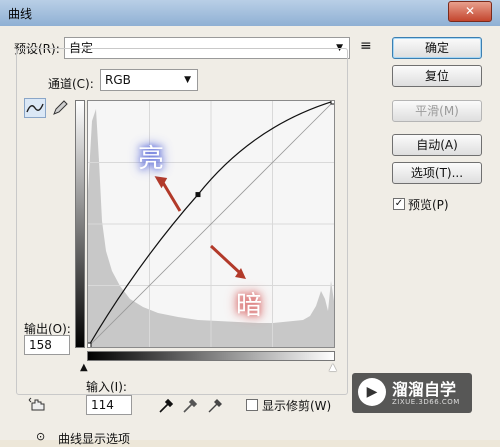 The width and height of the screenshot is (500, 447). Describe the element at coordinates (249, 306) in the screenshot. I see `dark-annotation: 暗` at that location.